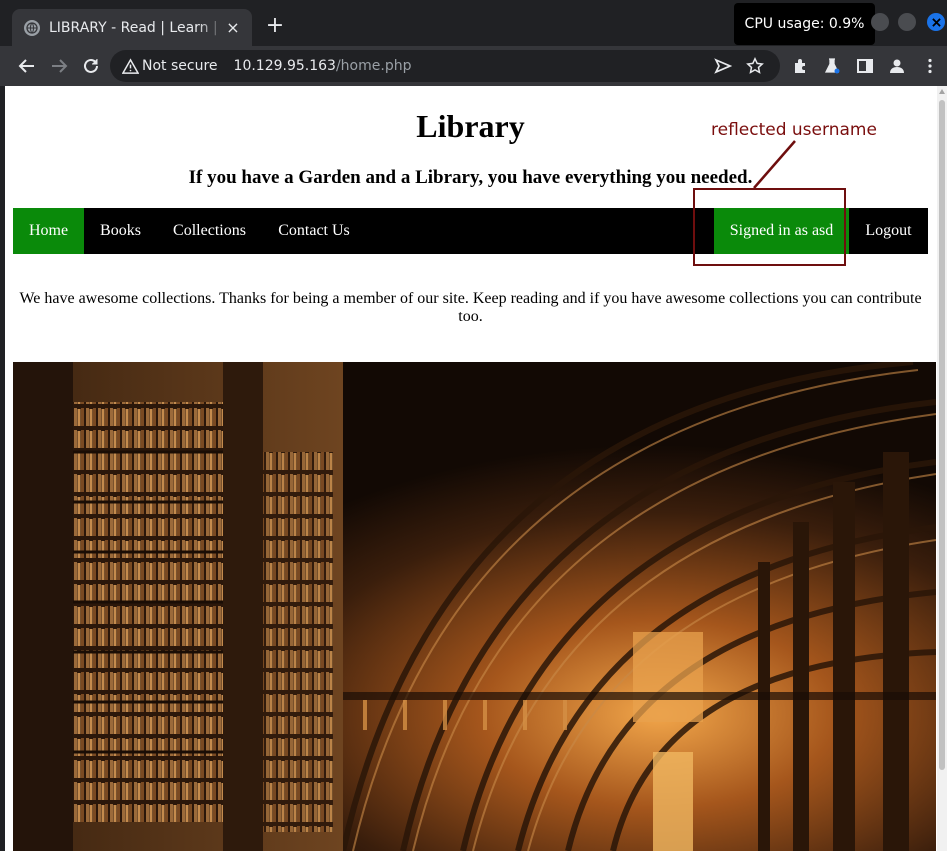  Describe the element at coordinates (942, 91) in the screenshot. I see `scroll-up-arrow-icon` at that location.